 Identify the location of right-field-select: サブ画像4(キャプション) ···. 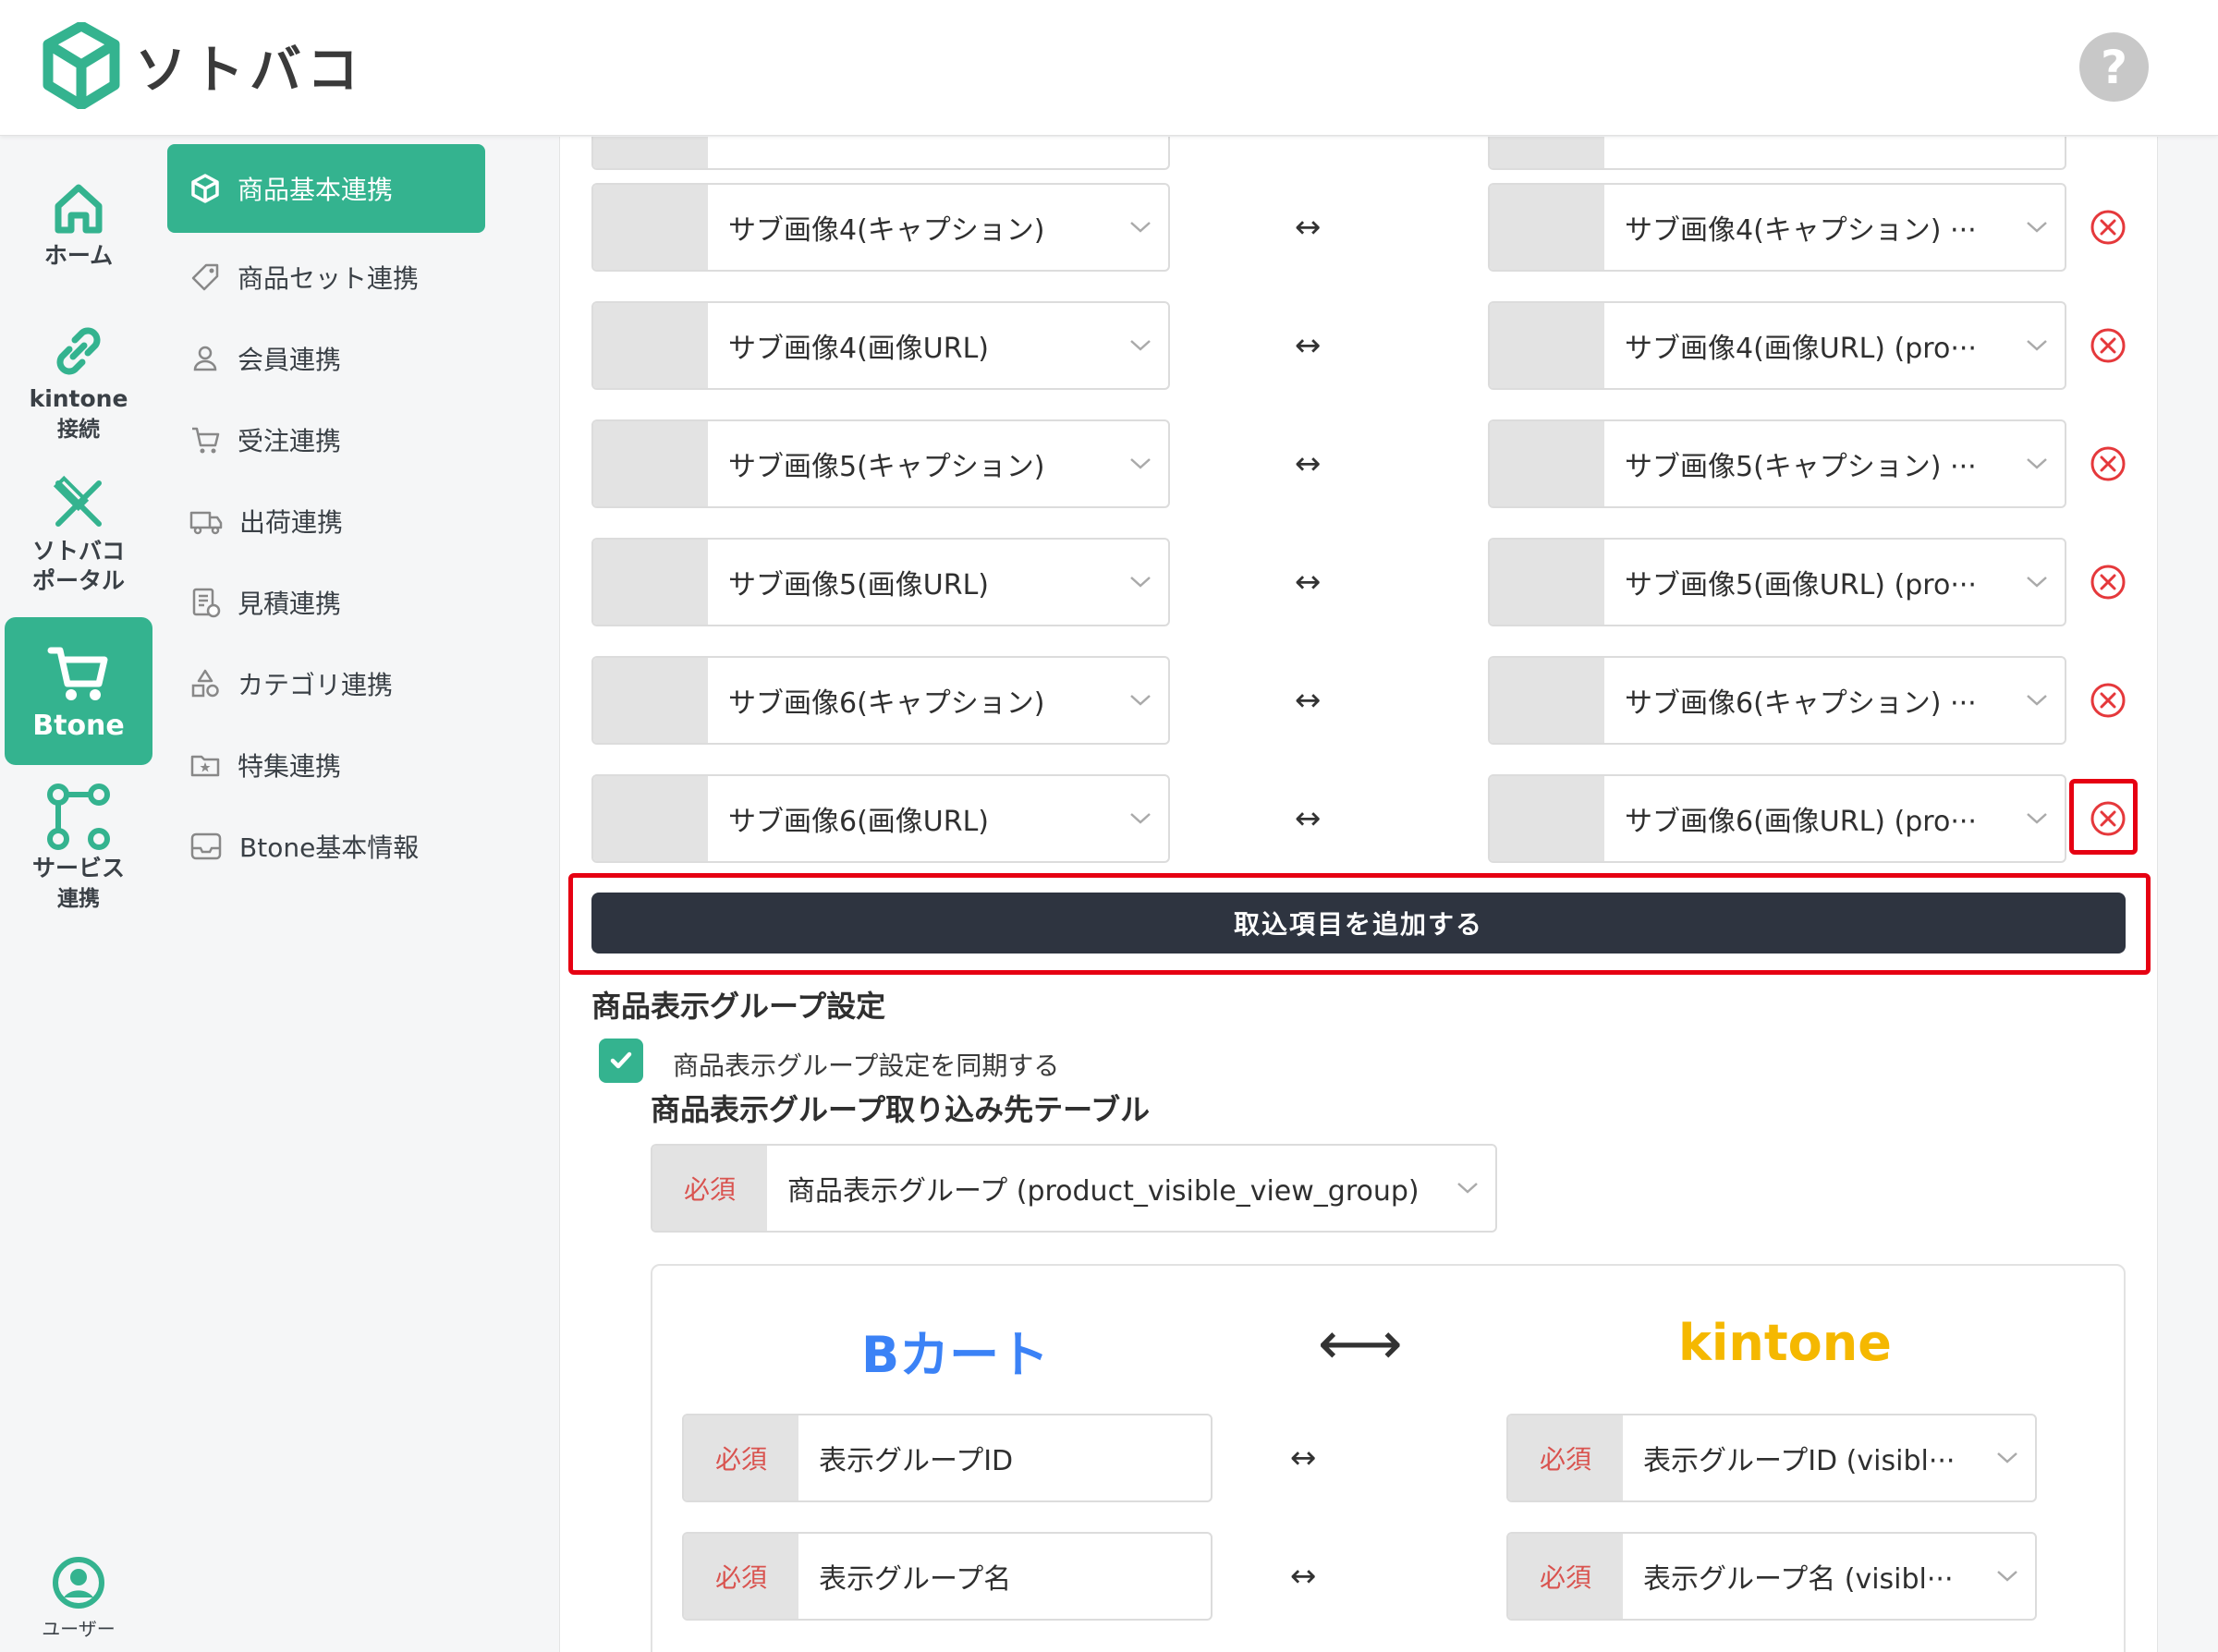
(1777, 227).